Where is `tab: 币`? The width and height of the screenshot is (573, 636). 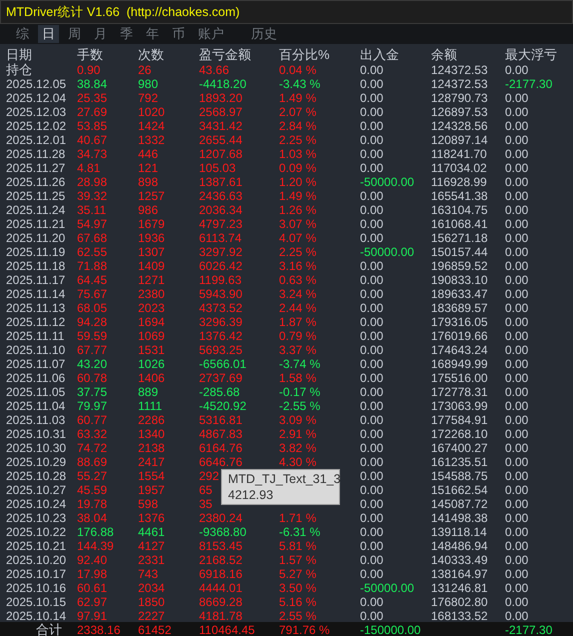 tab: 币 is located at coordinates (178, 34).